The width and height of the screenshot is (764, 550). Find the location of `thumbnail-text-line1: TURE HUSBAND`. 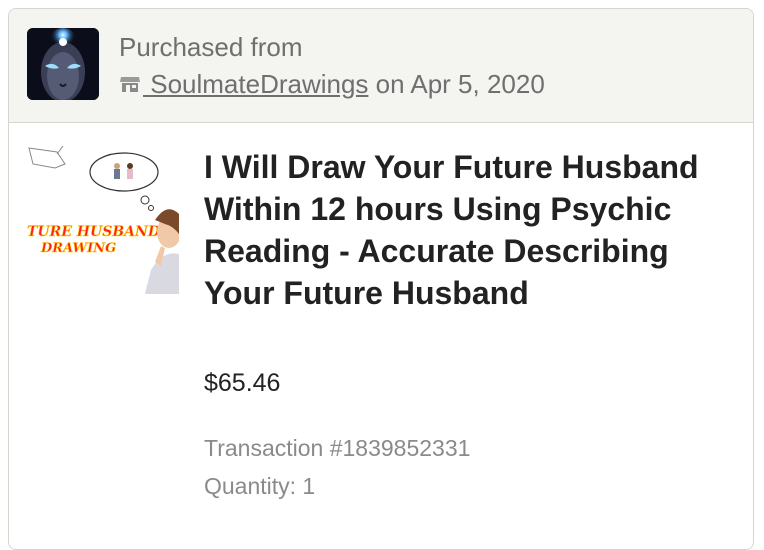

thumbnail-text-line1: TURE HUSBAND is located at coordinates (94, 232).